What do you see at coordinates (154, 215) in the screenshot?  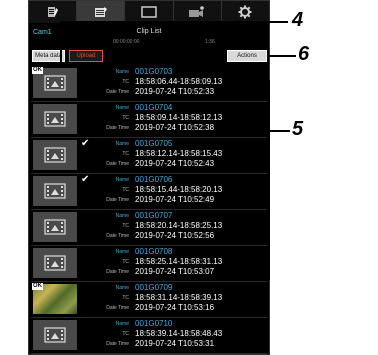 I see `clip-name-value: 001G0707` at bounding box center [154, 215].